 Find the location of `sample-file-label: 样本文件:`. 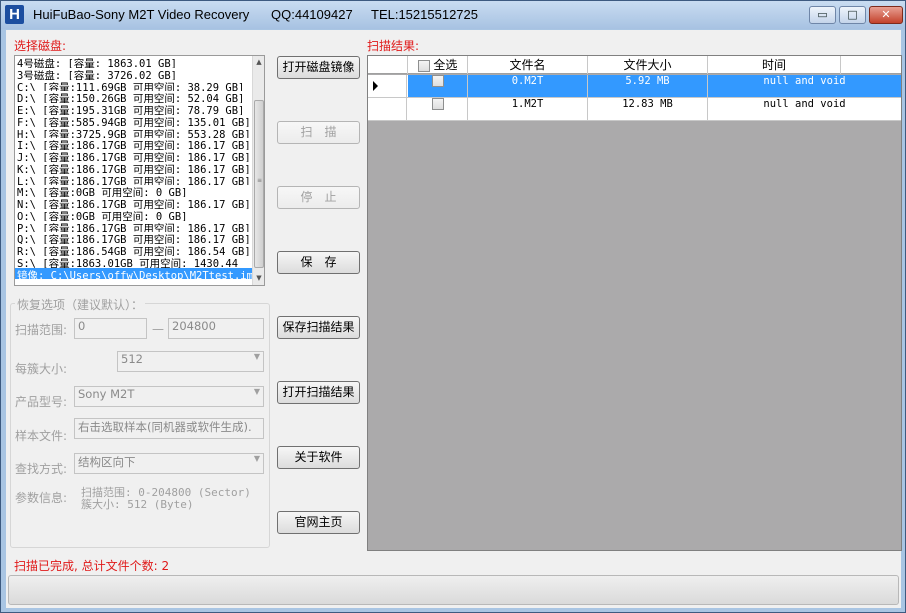

sample-file-label: 样本文件: is located at coordinates (41, 436).